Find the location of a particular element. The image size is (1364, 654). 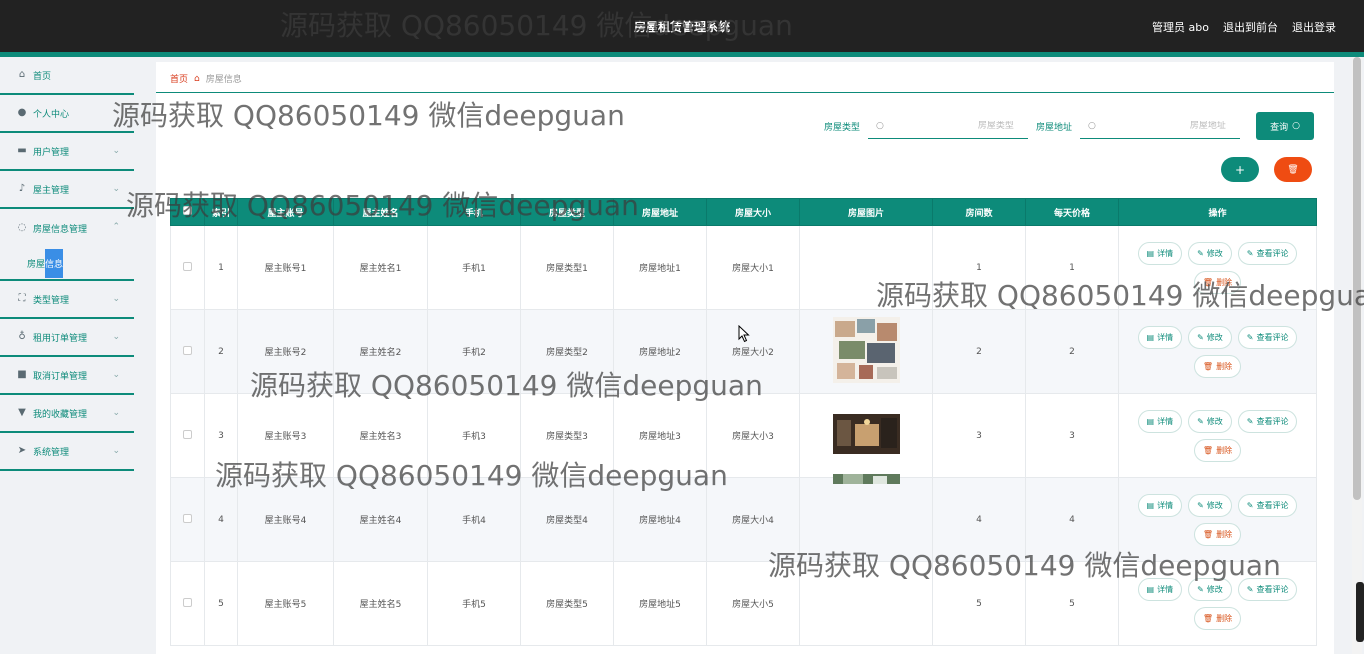

sidebar-item-favorites: ▼ 我的收藏管理 ⌄ is located at coordinates (67, 414).